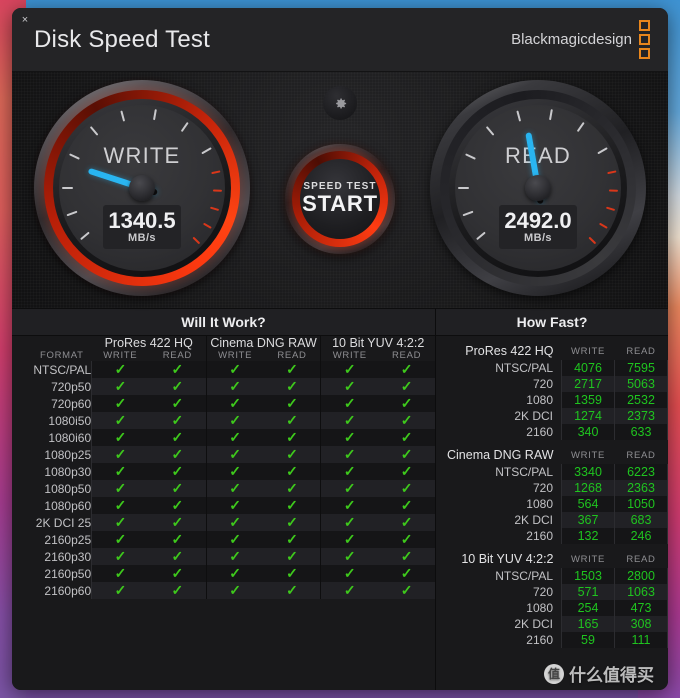  I want to click on read-readout: 2492.0 MB/s, so click(538, 226).